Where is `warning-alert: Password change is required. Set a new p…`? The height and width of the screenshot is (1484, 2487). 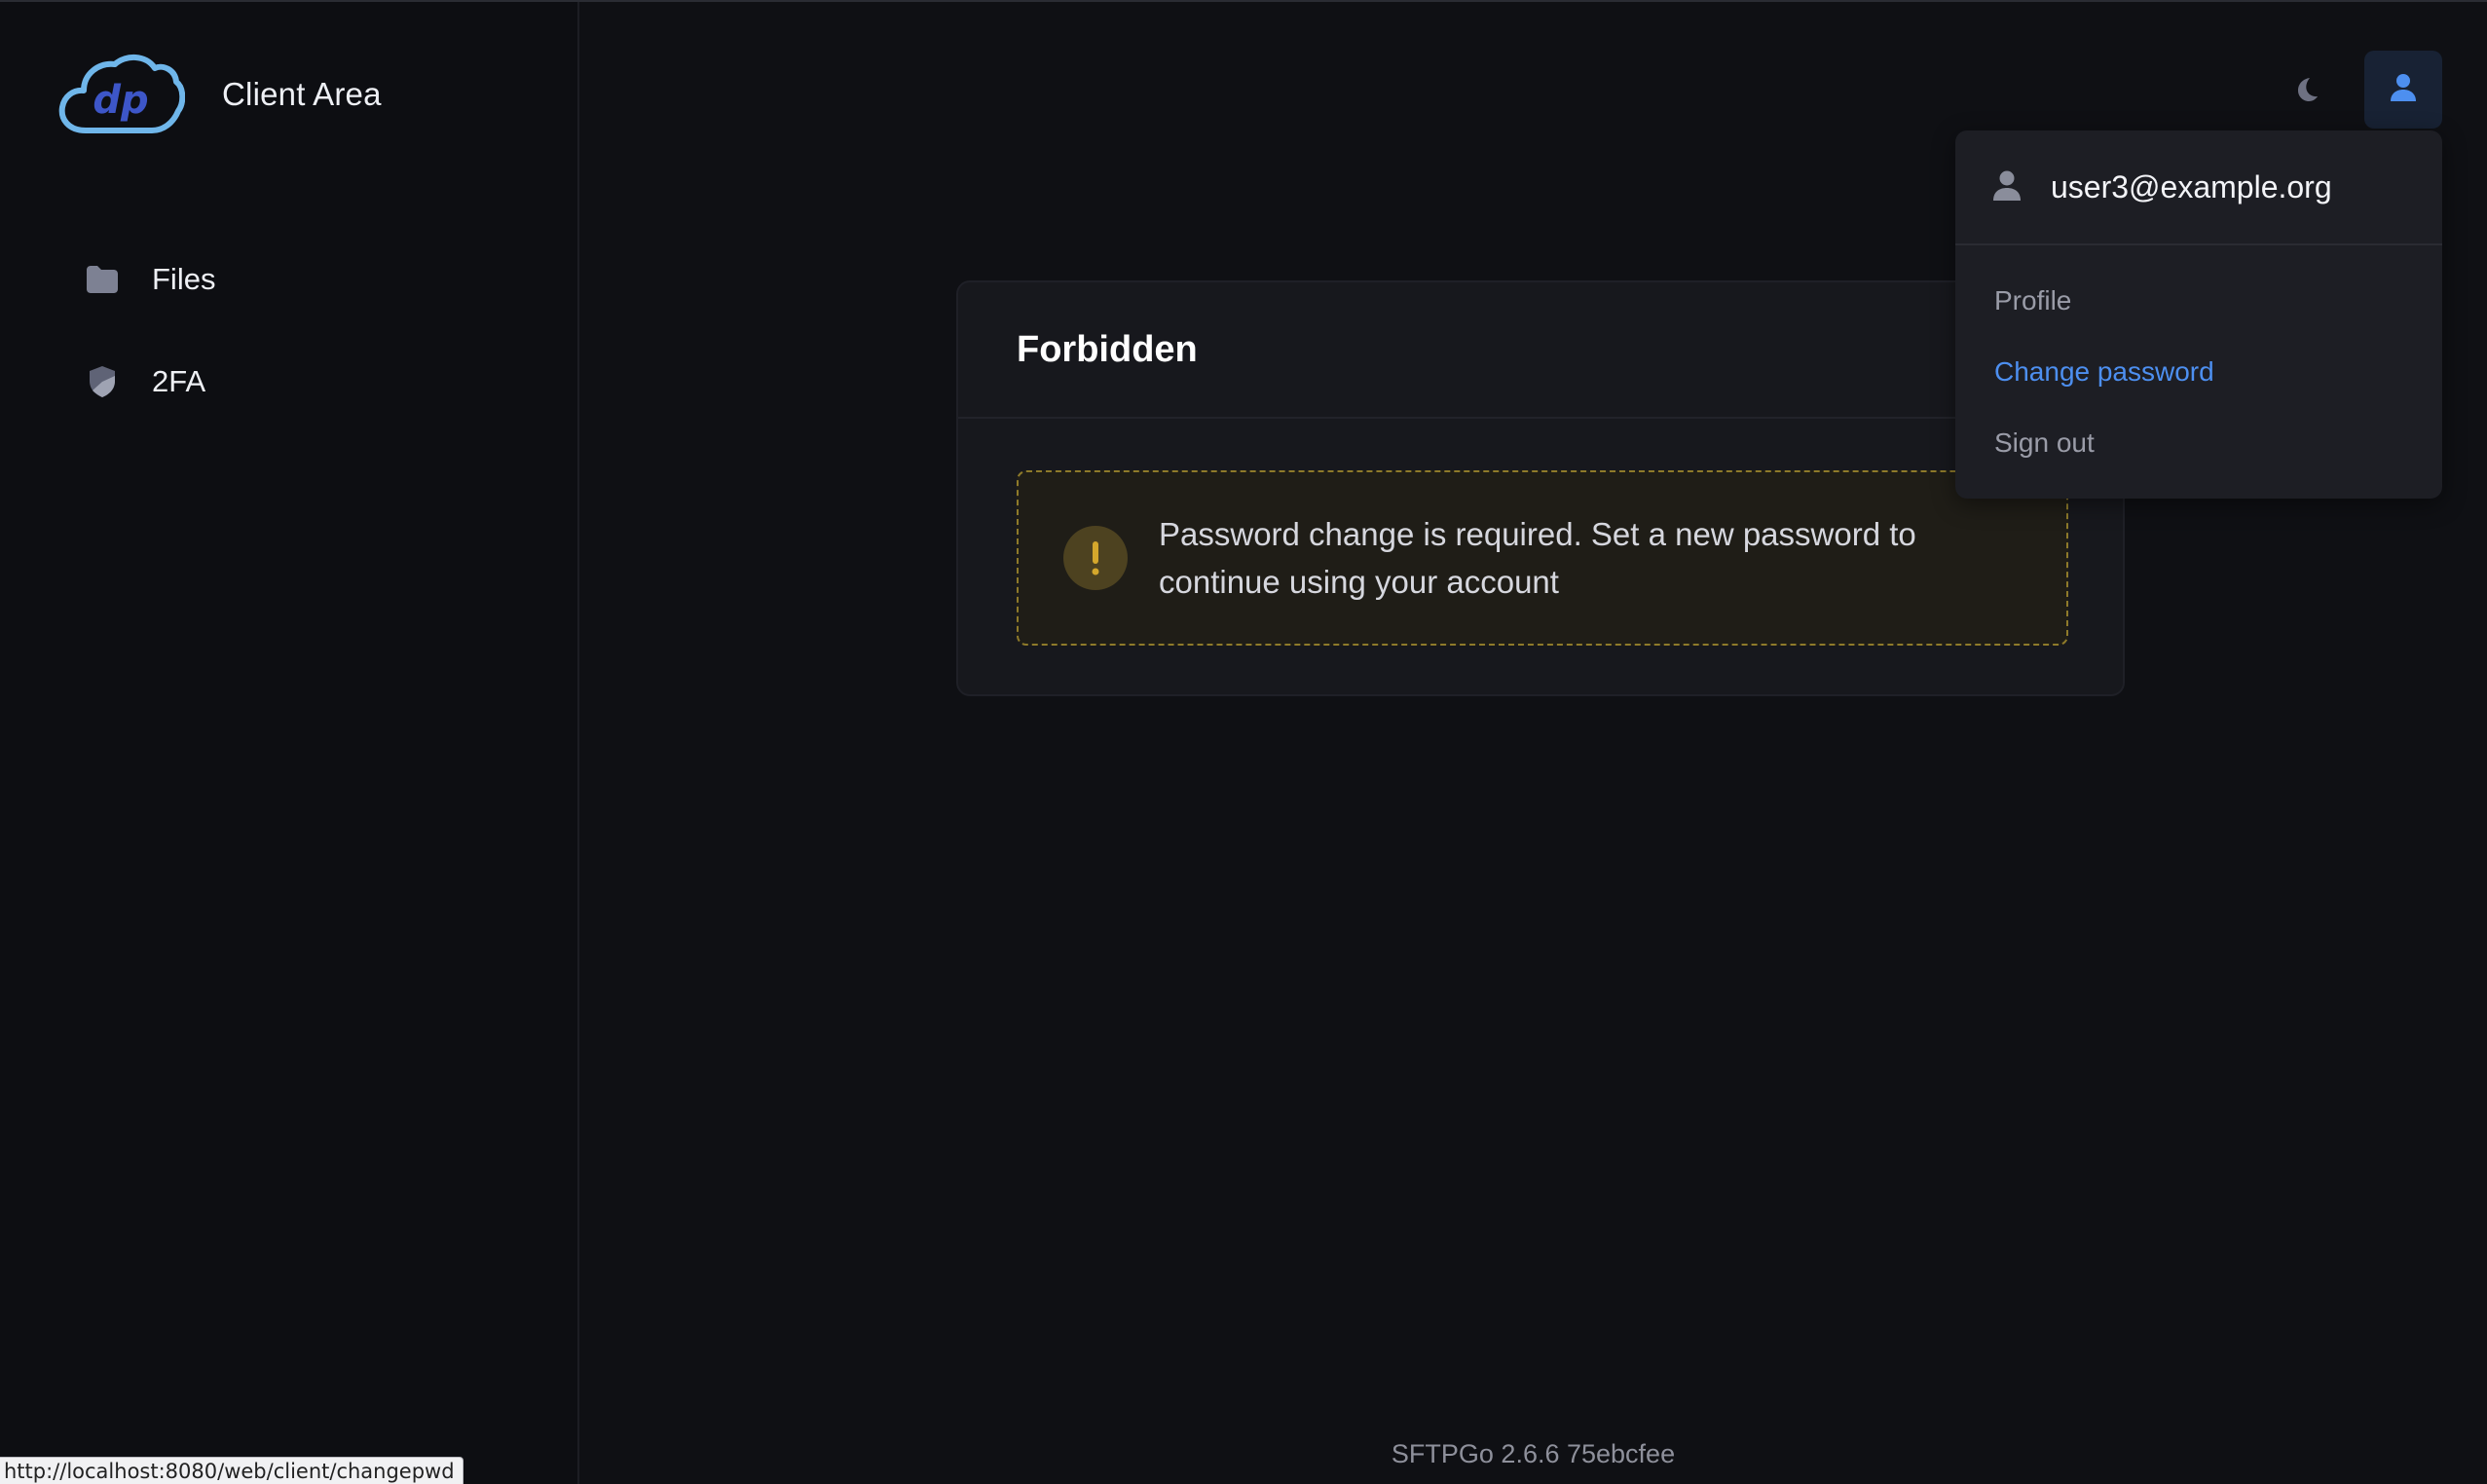
warning-alert: Password change is required. Set a new p… is located at coordinates (1542, 558).